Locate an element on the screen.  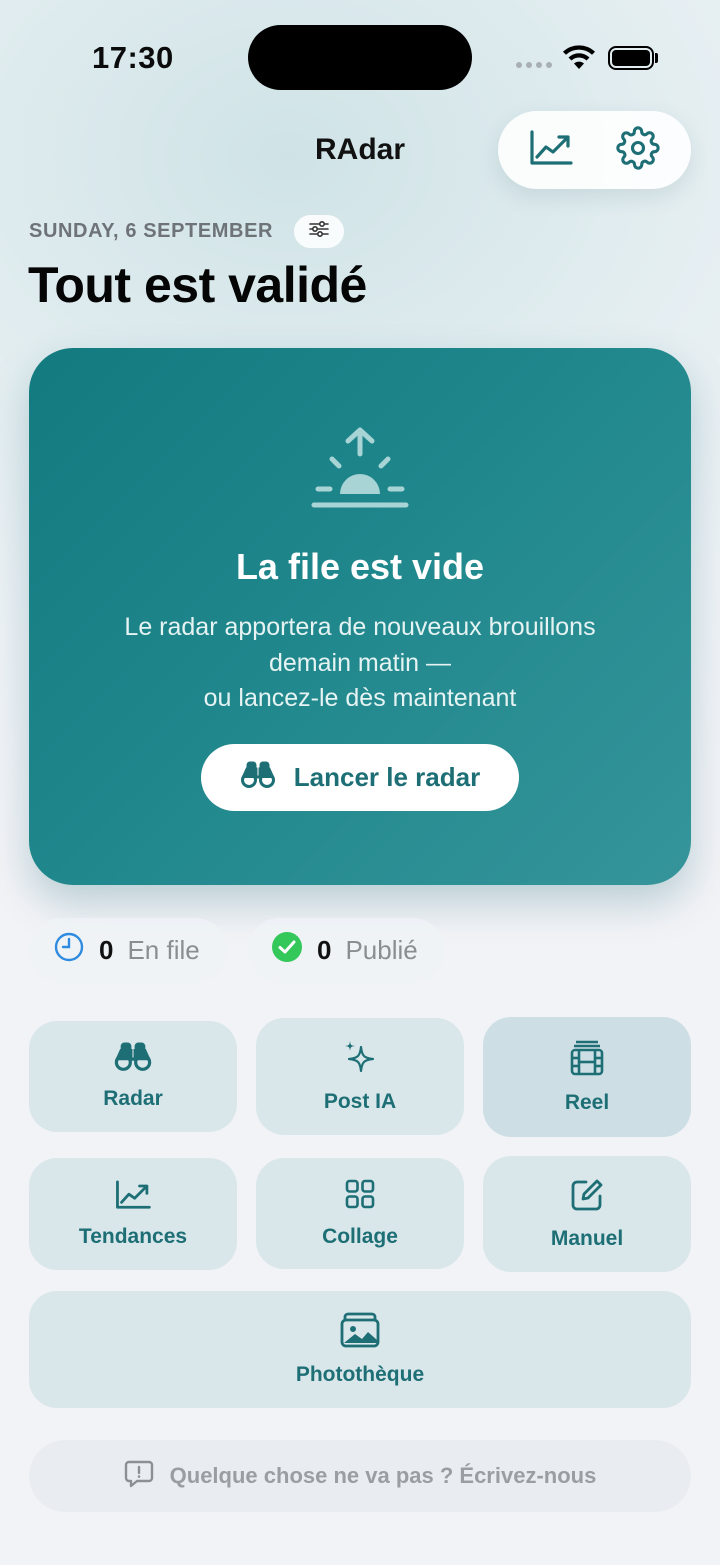
stats-button is located at coordinates (551, 150).